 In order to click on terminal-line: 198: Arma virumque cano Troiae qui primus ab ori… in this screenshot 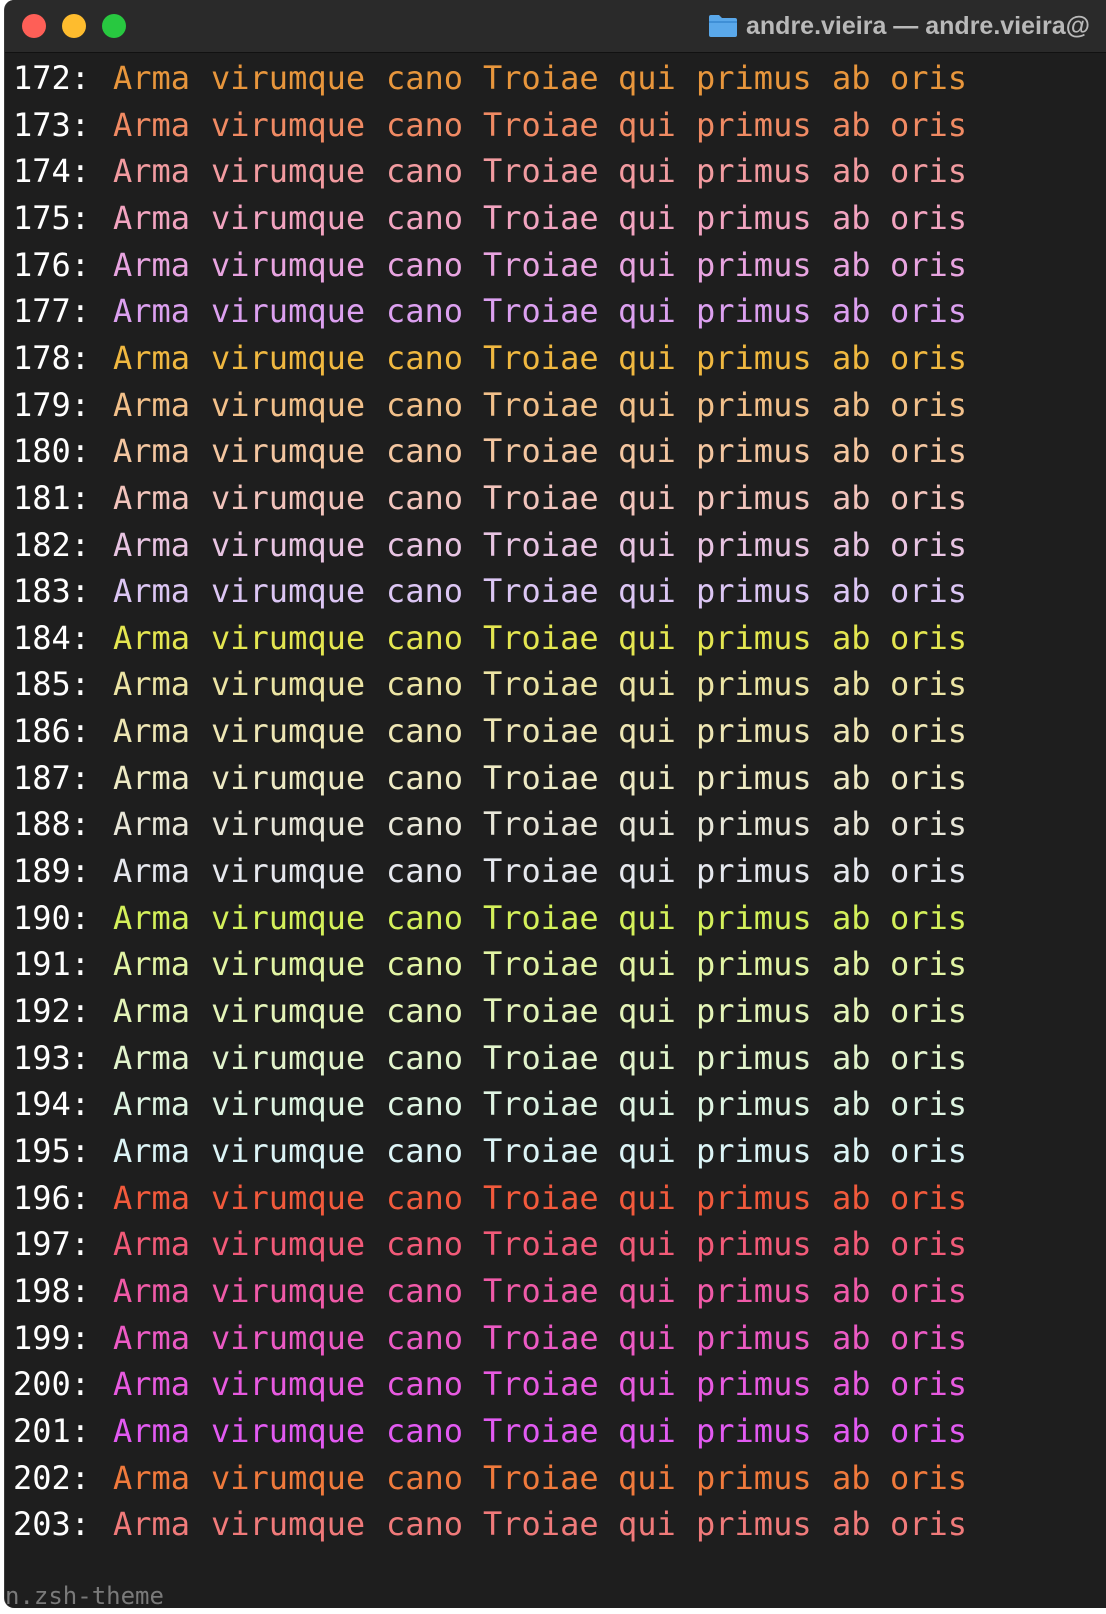, I will do `click(558, 1291)`.